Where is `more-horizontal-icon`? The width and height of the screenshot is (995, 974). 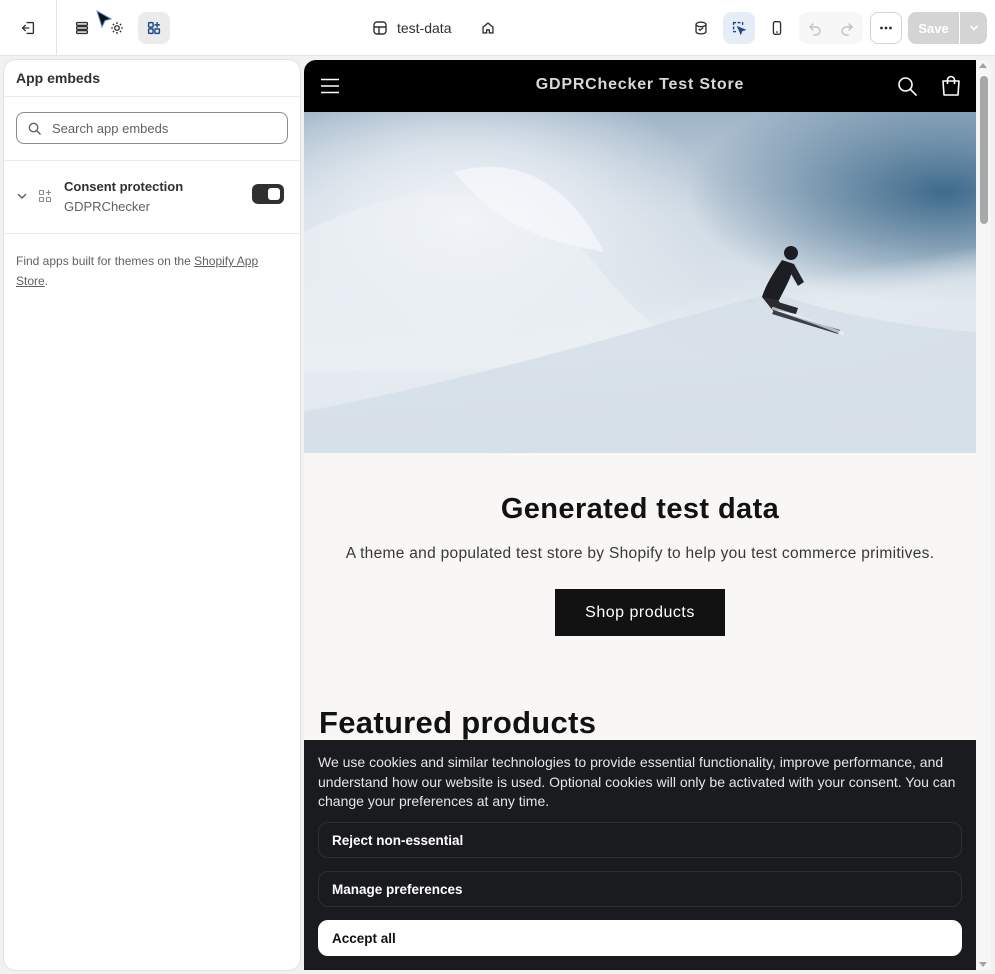 more-horizontal-icon is located at coordinates (886, 28).